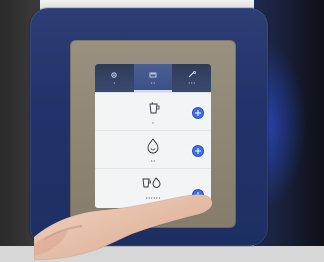  What do you see at coordinates (123, 227) in the screenshot?
I see `pointing-hand` at bounding box center [123, 227].